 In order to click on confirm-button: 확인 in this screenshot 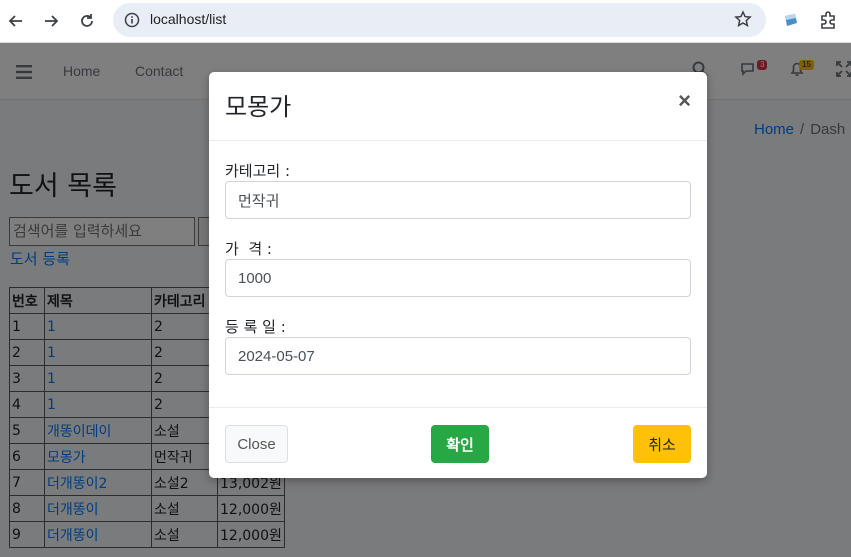, I will do `click(460, 444)`.